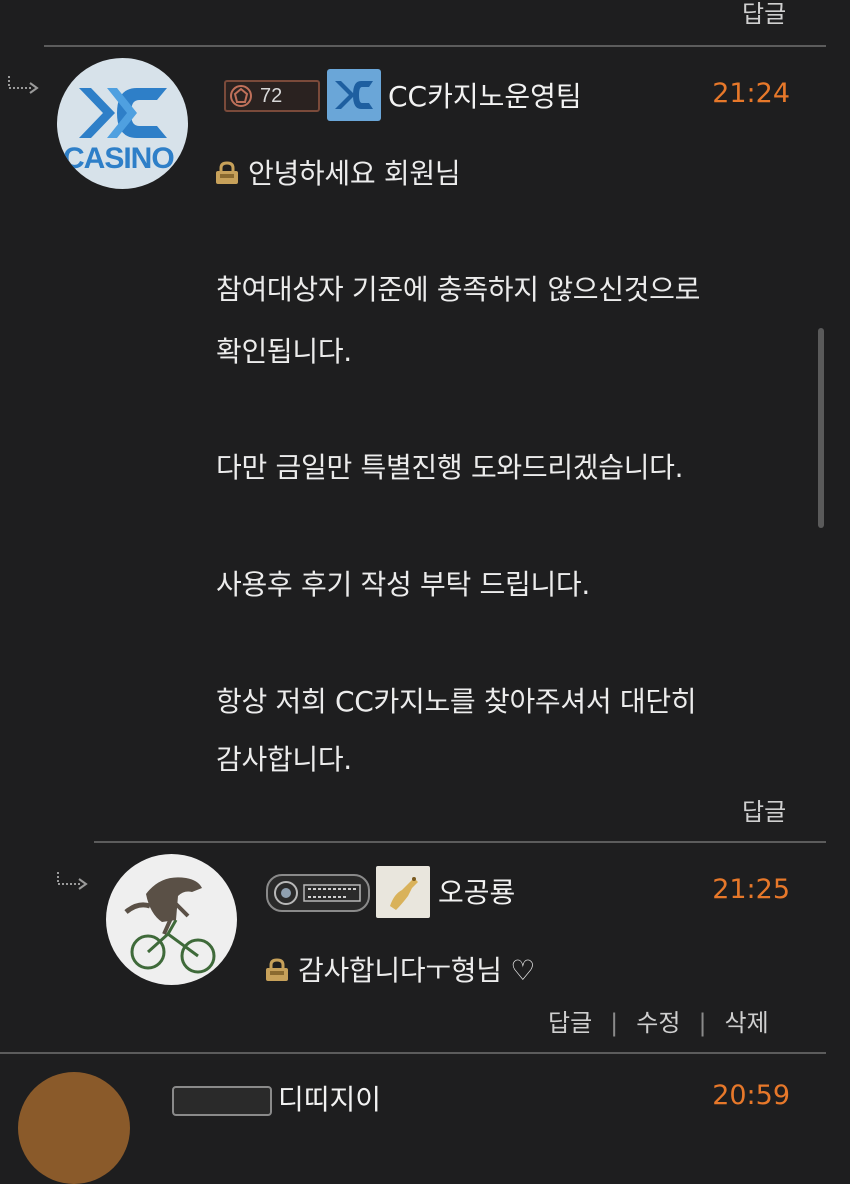  Describe the element at coordinates (485, 95) in the screenshot. I see `nickname: CC카지노운영팀` at that location.